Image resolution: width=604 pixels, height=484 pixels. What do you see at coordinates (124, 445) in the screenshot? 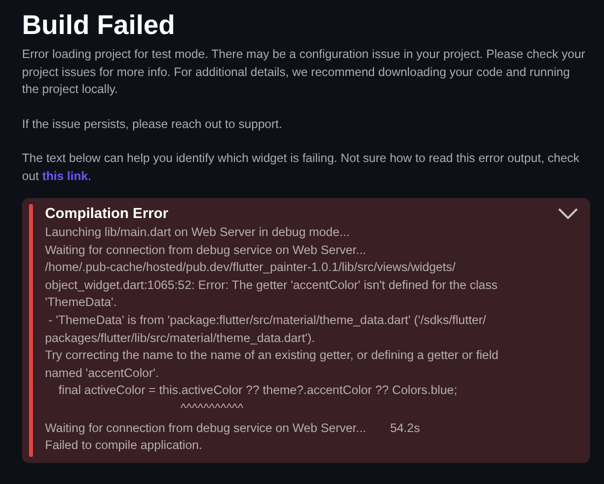
I see `log-line: Failed to compile application.` at bounding box center [124, 445].